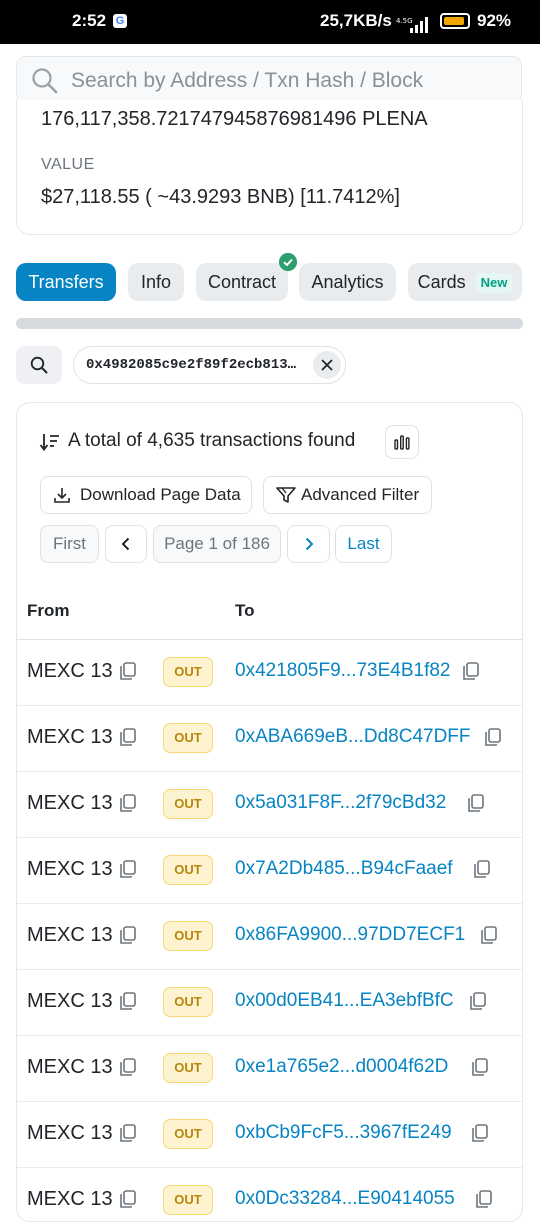 The height and width of the screenshot is (1222, 540). Describe the element at coordinates (291, 81) in the screenshot. I see `search-input` at that location.